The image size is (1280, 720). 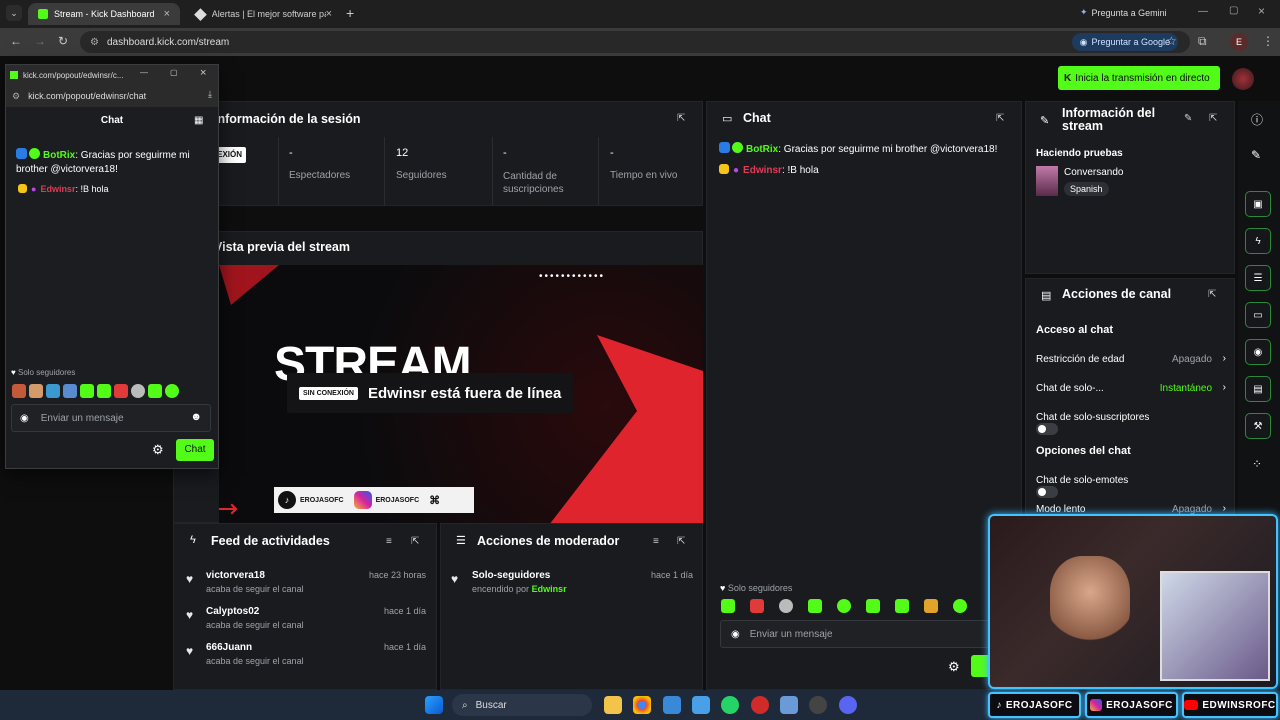 What do you see at coordinates (1257, 119) in the screenshot?
I see `info-icon: ⓘ` at bounding box center [1257, 119].